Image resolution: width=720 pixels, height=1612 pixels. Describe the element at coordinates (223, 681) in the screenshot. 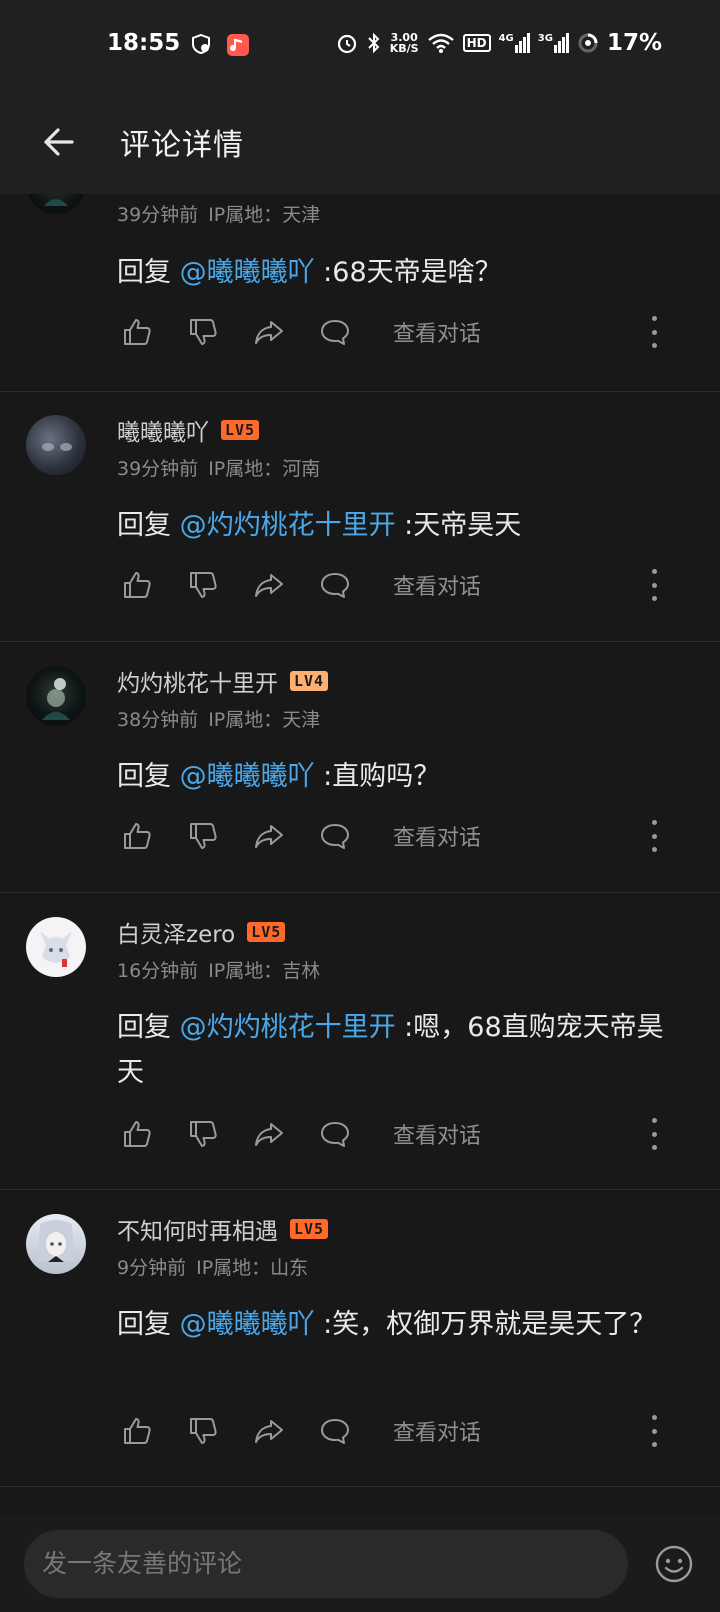

I see `comment-username: 灼灼桃花十里开 LV4` at that location.